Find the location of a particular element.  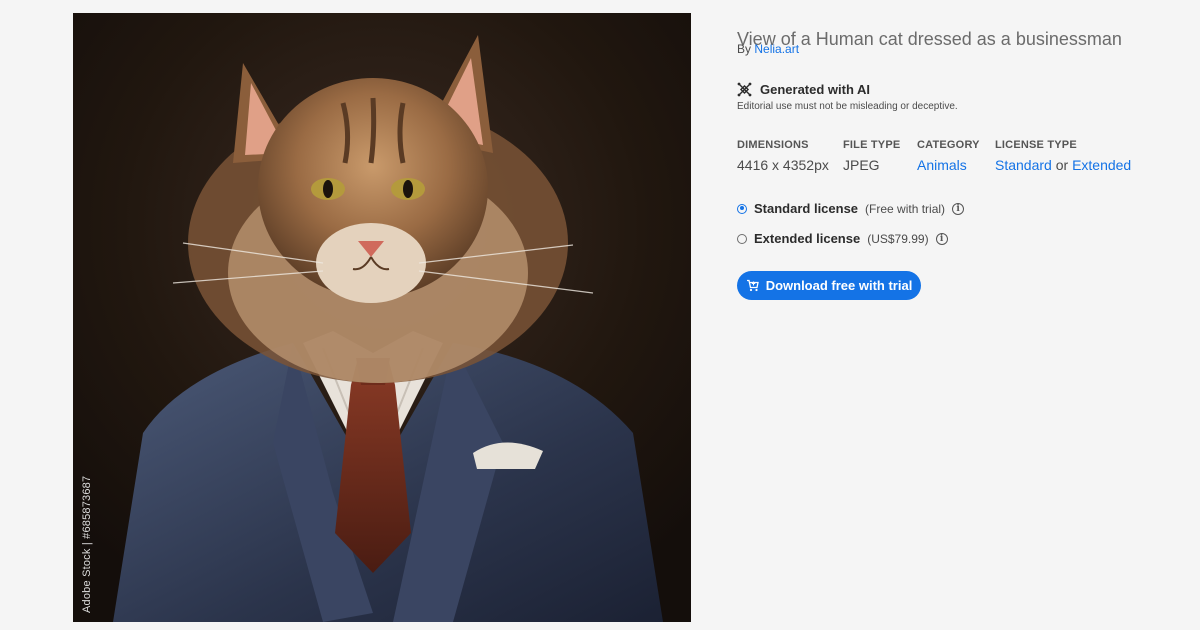

image-id-caption: Adobe Stock | #685873687 is located at coordinates (87, 544).